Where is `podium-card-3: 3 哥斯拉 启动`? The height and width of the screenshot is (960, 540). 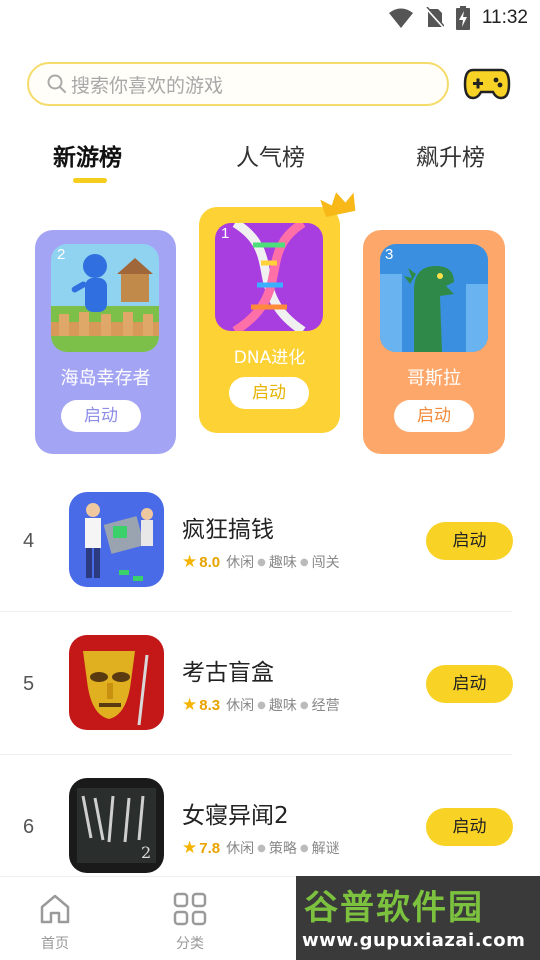
podium-card-3: 3 哥斯拉 启动 is located at coordinates (434, 342).